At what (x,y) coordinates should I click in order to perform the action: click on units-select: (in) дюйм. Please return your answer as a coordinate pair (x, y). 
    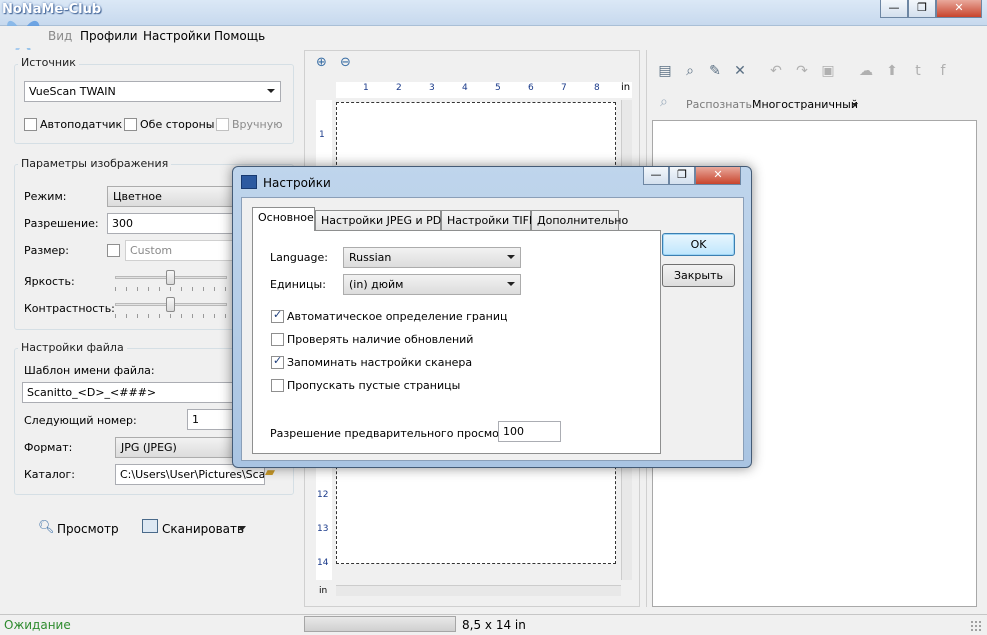
    Looking at the image, I should click on (432, 284).